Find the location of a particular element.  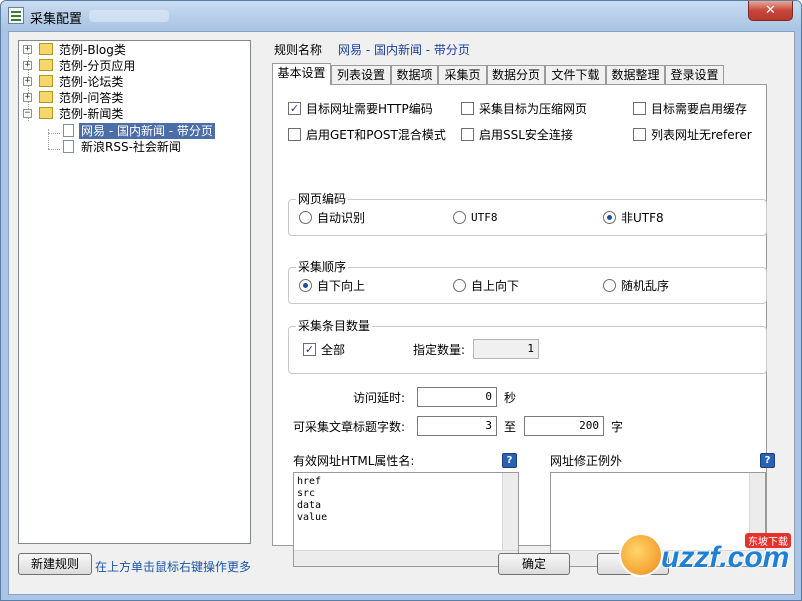

tree-item-paging: + 范例-分页应用 is located at coordinates (134, 66).